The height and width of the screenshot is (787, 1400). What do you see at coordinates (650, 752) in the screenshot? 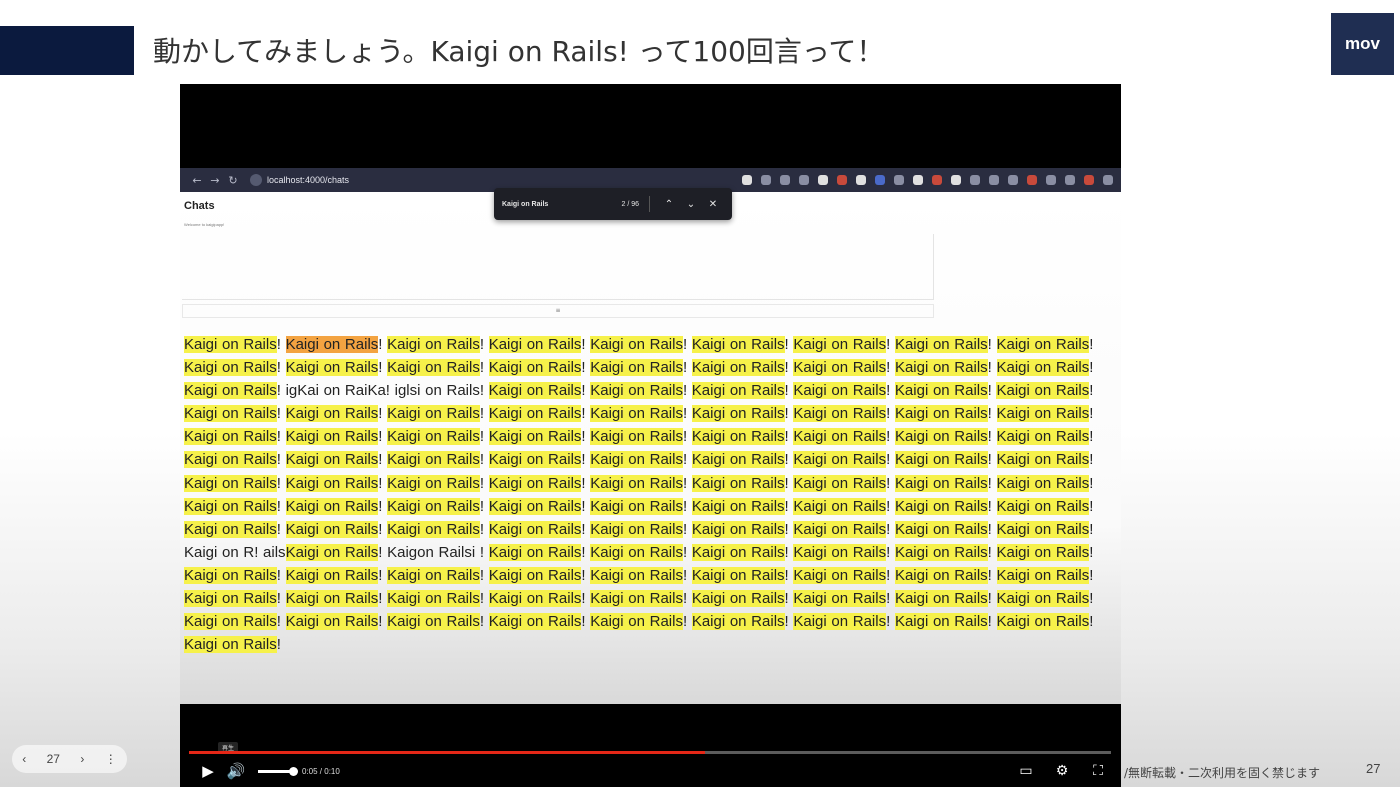
I see `progress-bar` at bounding box center [650, 752].